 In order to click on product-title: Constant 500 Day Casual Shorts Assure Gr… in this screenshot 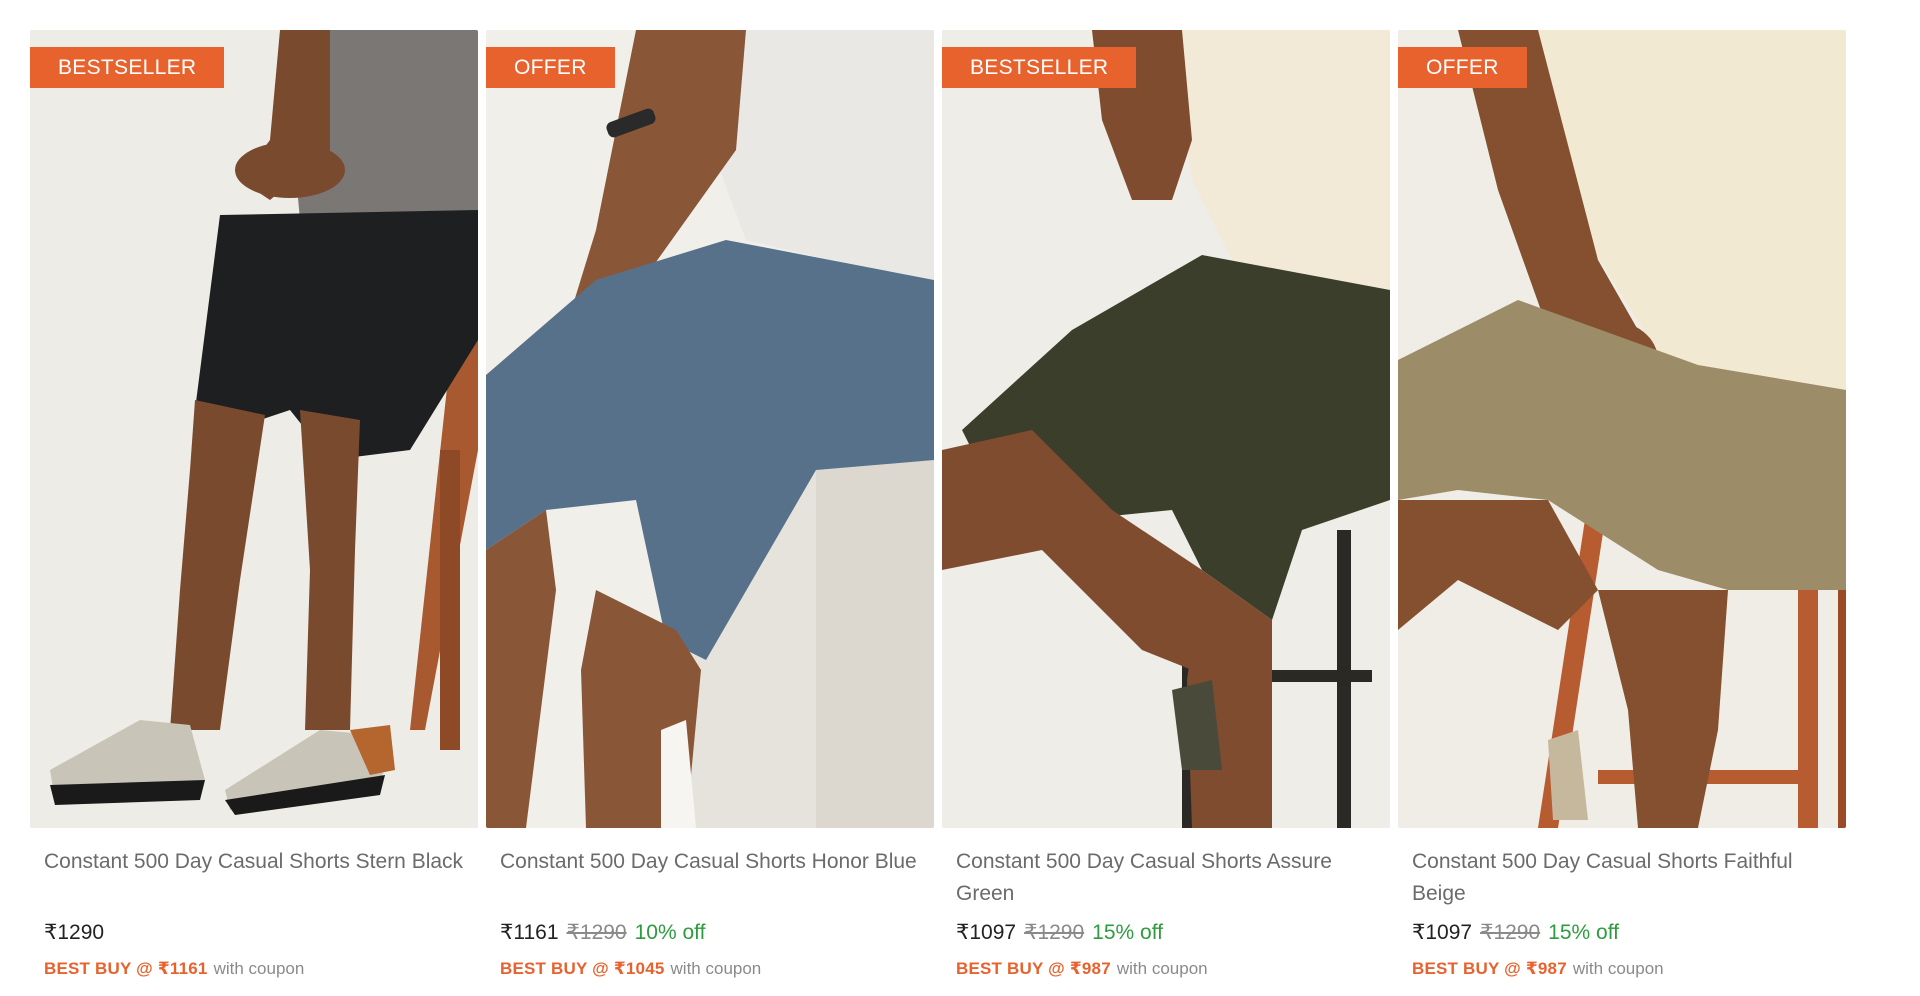, I will do `click(1166, 878)`.